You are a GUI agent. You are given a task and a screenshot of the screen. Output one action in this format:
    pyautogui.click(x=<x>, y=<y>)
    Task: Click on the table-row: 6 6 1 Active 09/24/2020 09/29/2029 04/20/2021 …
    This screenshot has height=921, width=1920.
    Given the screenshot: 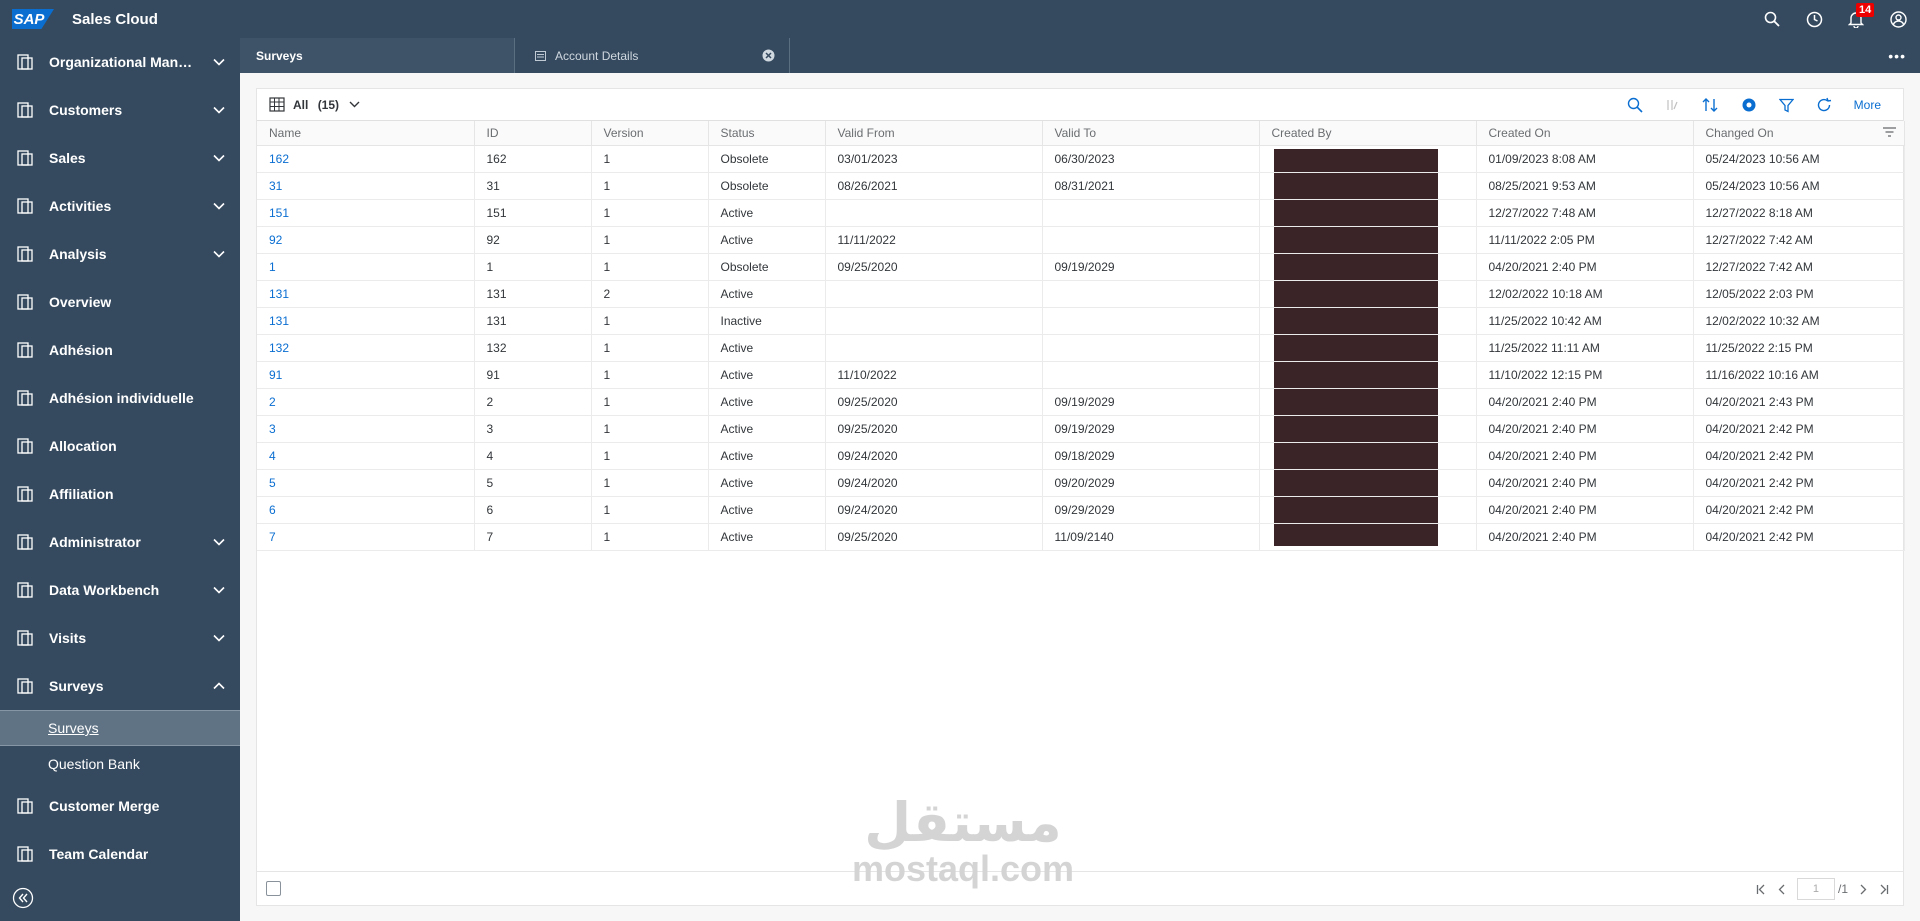 What is the action you would take?
    pyautogui.click(x=1081, y=510)
    